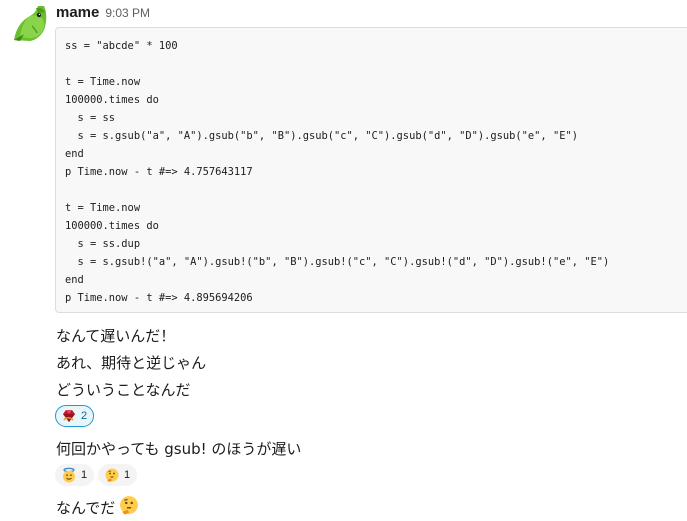 This screenshot has height=521, width=687. Describe the element at coordinates (69, 475) in the screenshot. I see `innocent-face-icon` at that location.